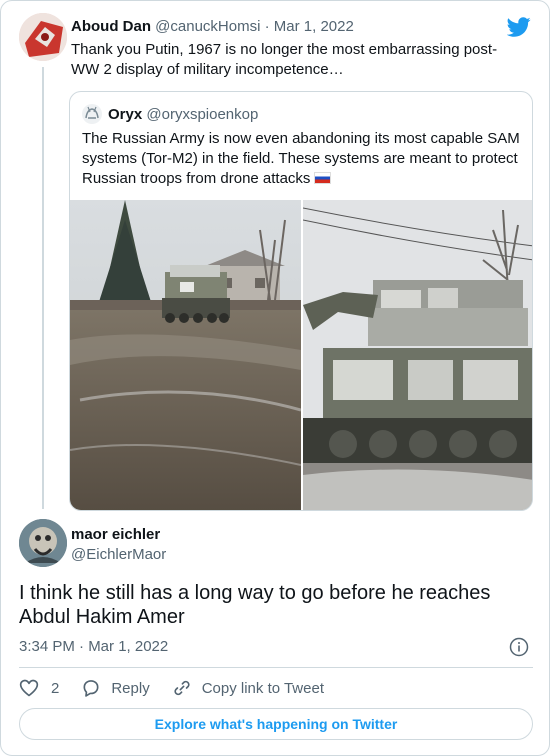 The image size is (550, 756). Describe the element at coordinates (276, 724) in the screenshot. I see `explore-twitter-button: Explore what's happening on Twitter` at that location.